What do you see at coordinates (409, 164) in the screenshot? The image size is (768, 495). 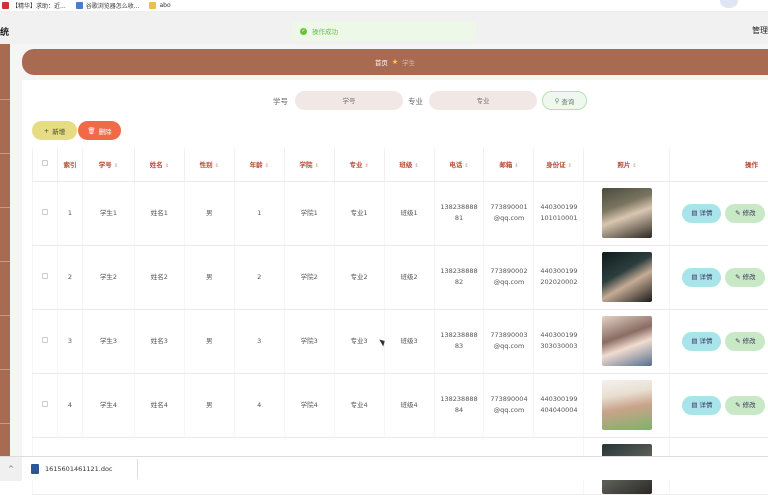 I see `col-class: 班级⇕` at bounding box center [409, 164].